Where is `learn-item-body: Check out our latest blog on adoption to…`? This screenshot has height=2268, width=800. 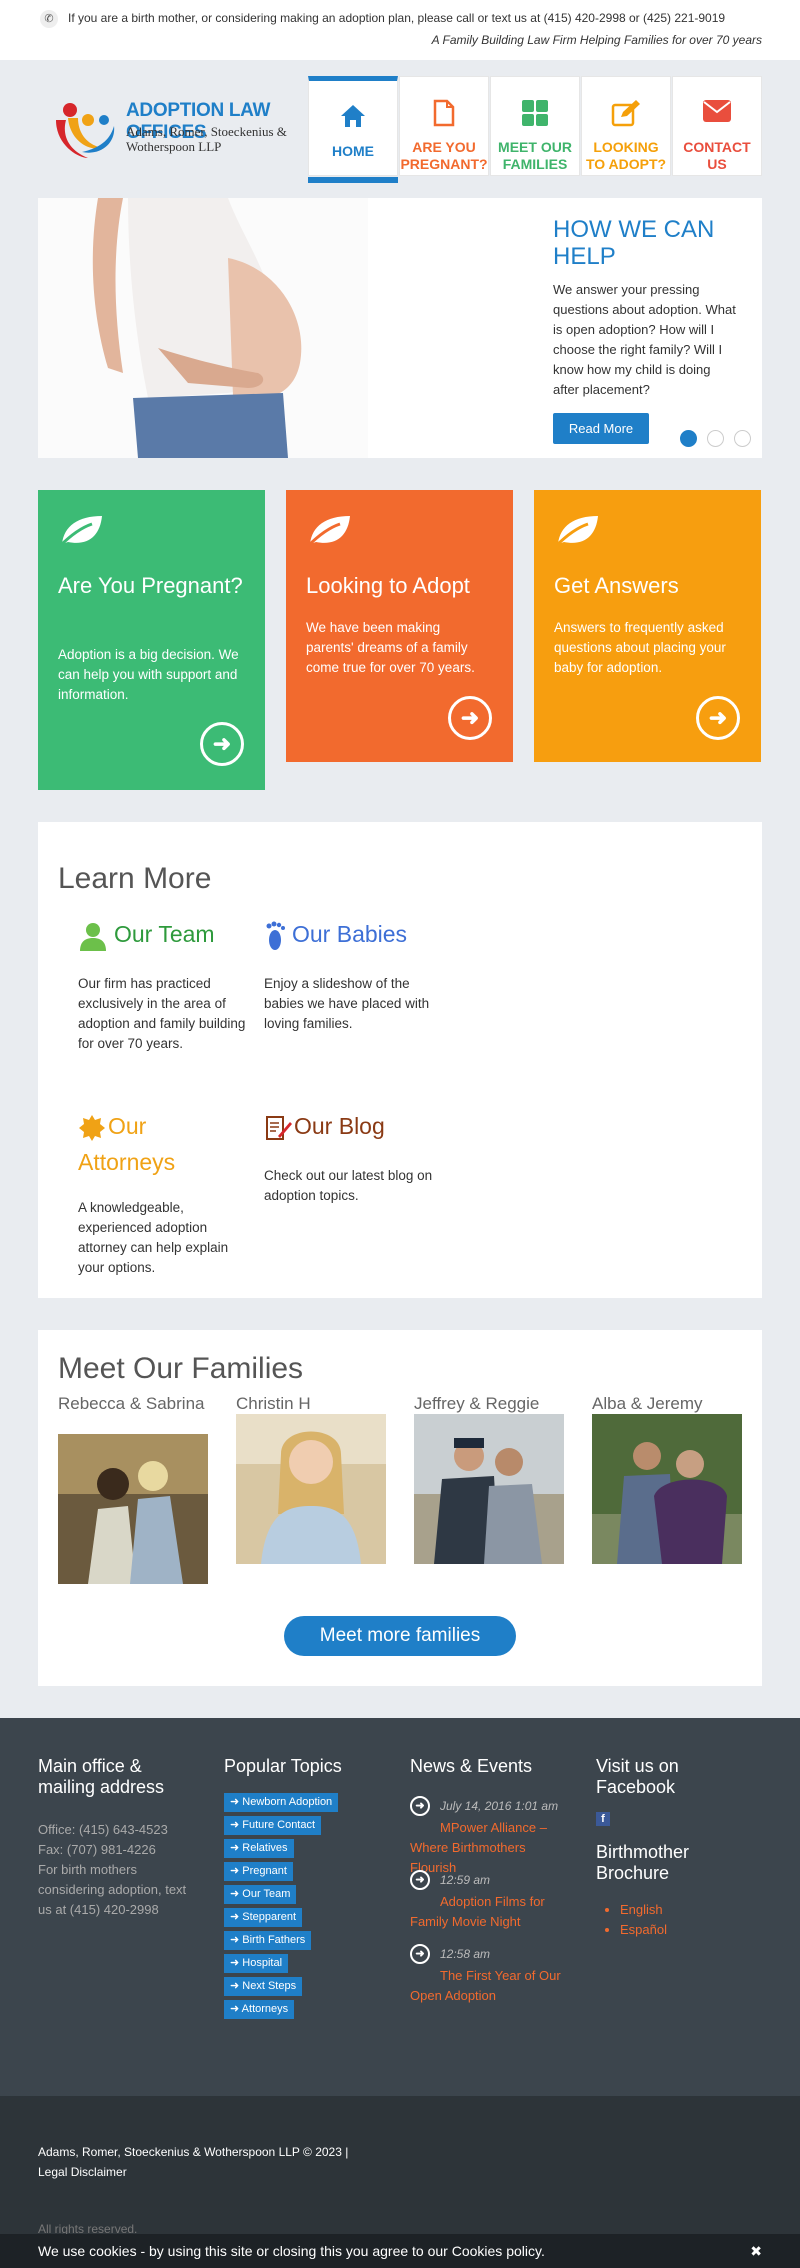
learn-item-body: Check out our latest blog on adoption to… is located at coordinates (348, 1185).